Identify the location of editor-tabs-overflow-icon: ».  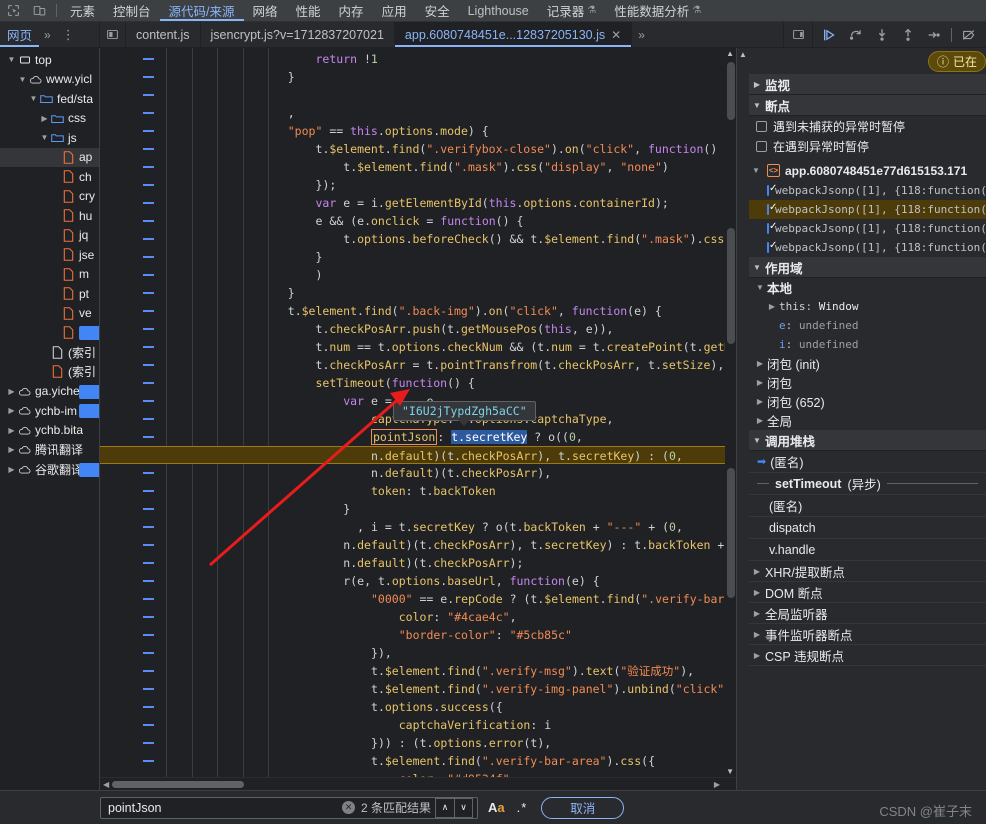
(641, 34).